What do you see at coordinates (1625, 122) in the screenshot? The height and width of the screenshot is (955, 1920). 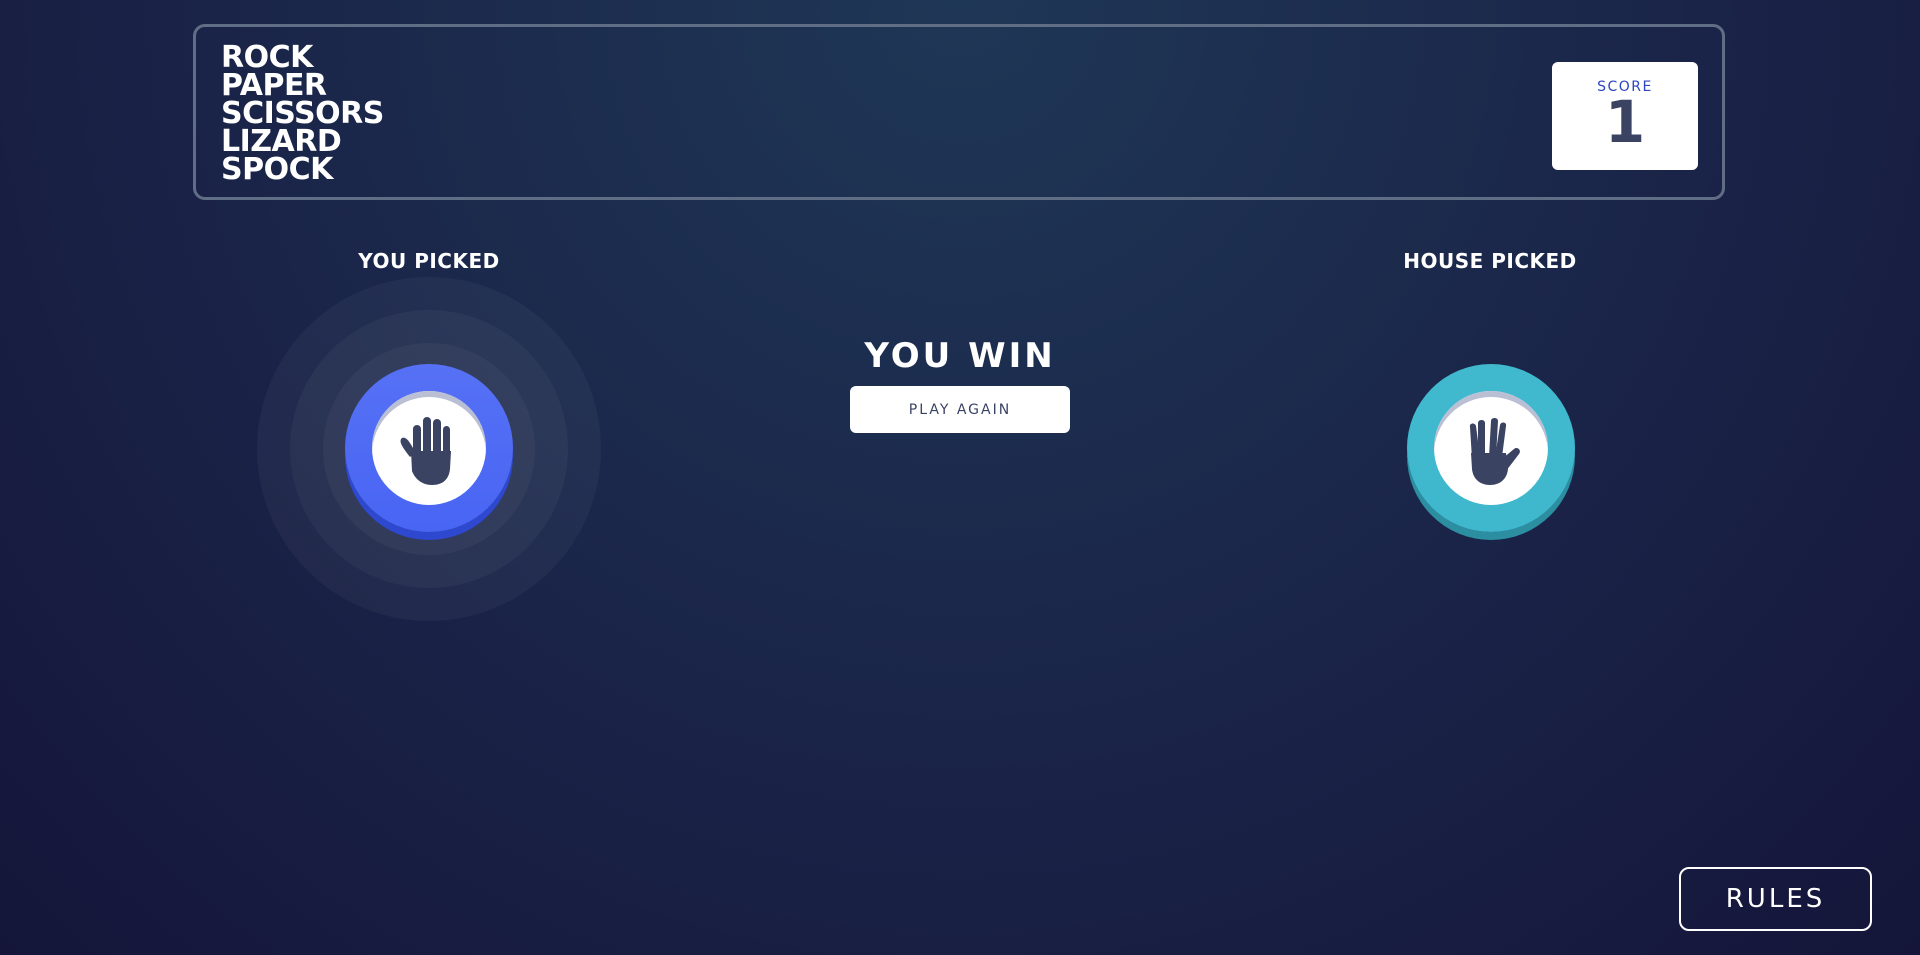 I see `score-value: 1` at bounding box center [1625, 122].